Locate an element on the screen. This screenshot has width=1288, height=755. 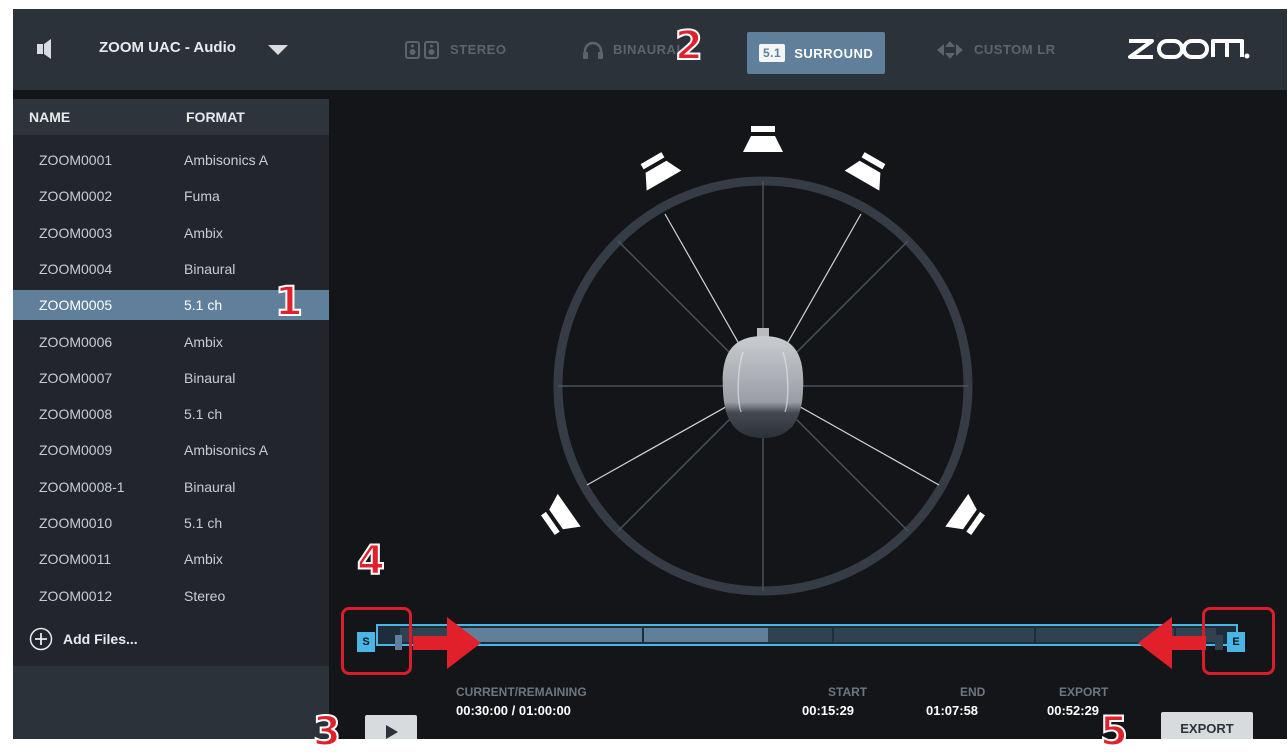
mode-custom-lr-label: CUSTOM LR is located at coordinates (1015, 49).